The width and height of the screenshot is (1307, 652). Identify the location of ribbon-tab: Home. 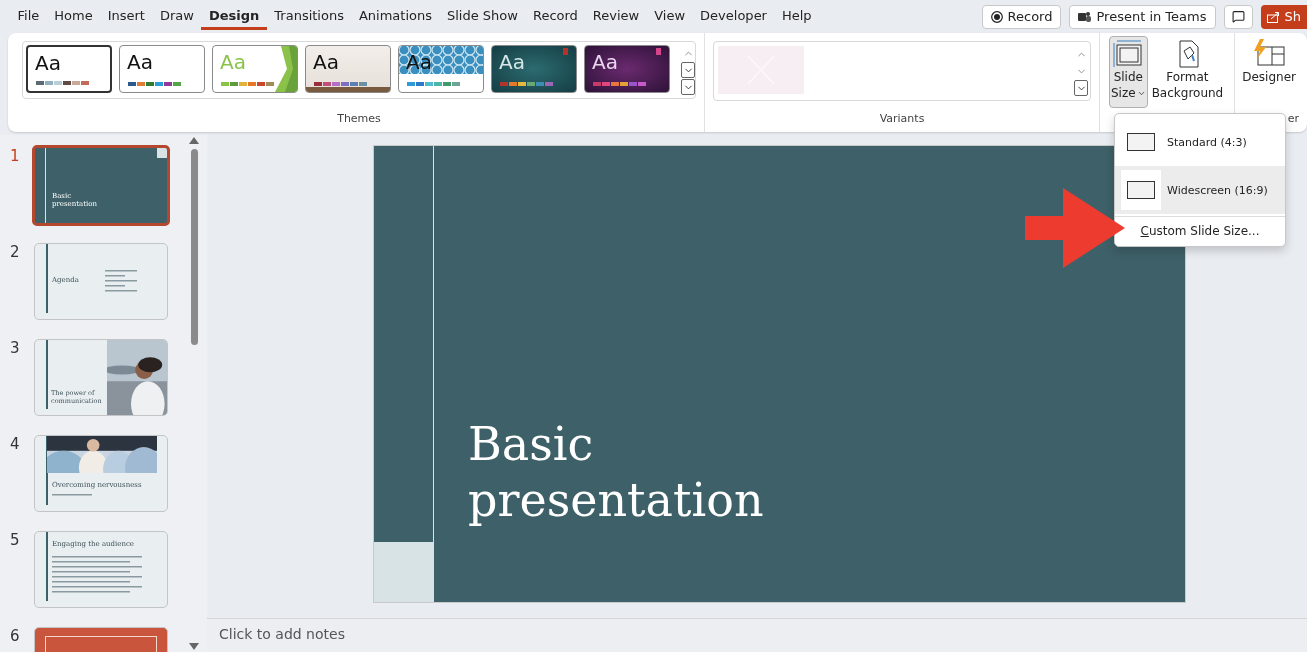
(73, 16).